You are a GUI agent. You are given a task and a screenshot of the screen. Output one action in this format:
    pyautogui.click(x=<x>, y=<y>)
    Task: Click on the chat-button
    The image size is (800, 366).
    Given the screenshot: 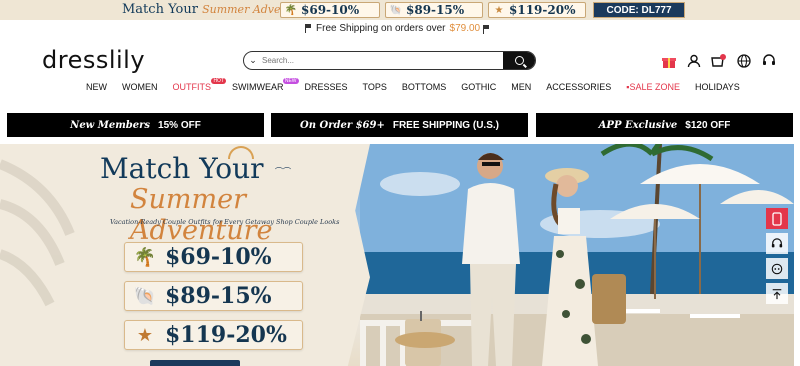 What is the action you would take?
    pyautogui.click(x=777, y=268)
    